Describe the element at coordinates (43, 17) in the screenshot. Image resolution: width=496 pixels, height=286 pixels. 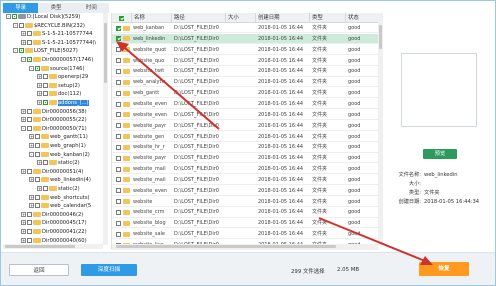
I see `tree-item: - D:[Local Disk](5259)` at that location.